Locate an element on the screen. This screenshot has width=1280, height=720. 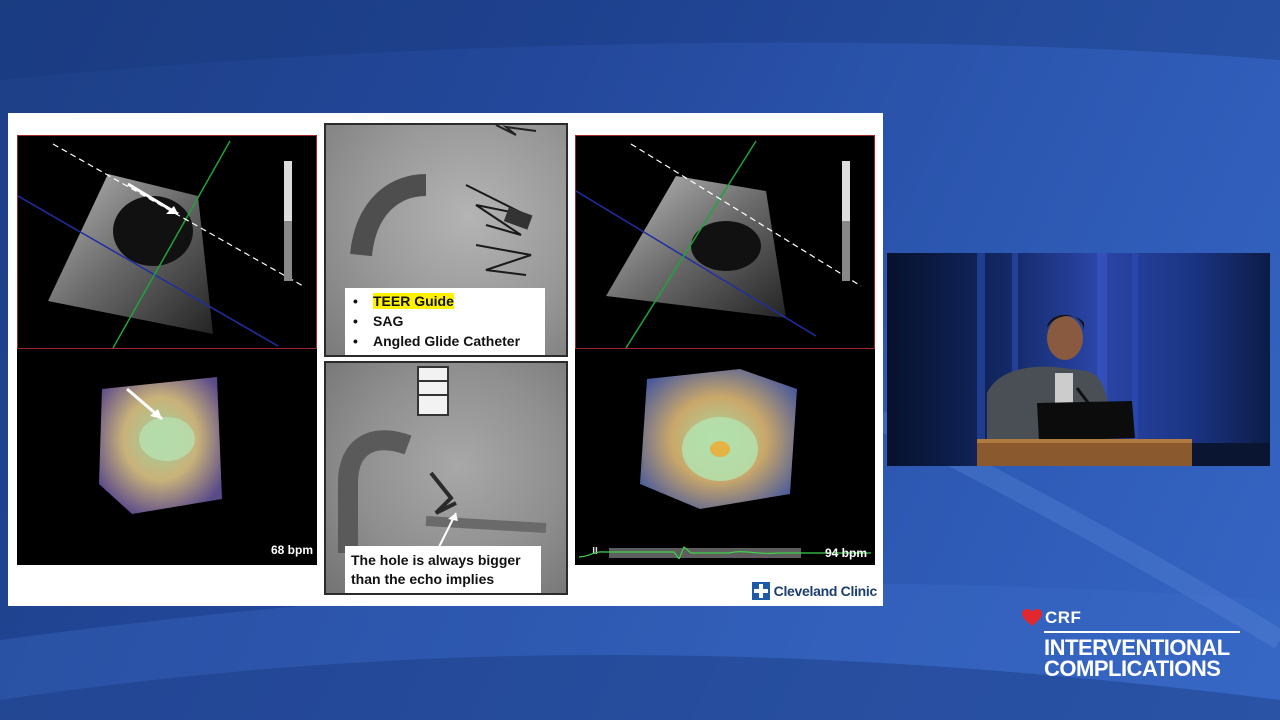
fluoro-top-panel: TEER Guide SAG Angled Glide Catheter is located at coordinates (446, 240).